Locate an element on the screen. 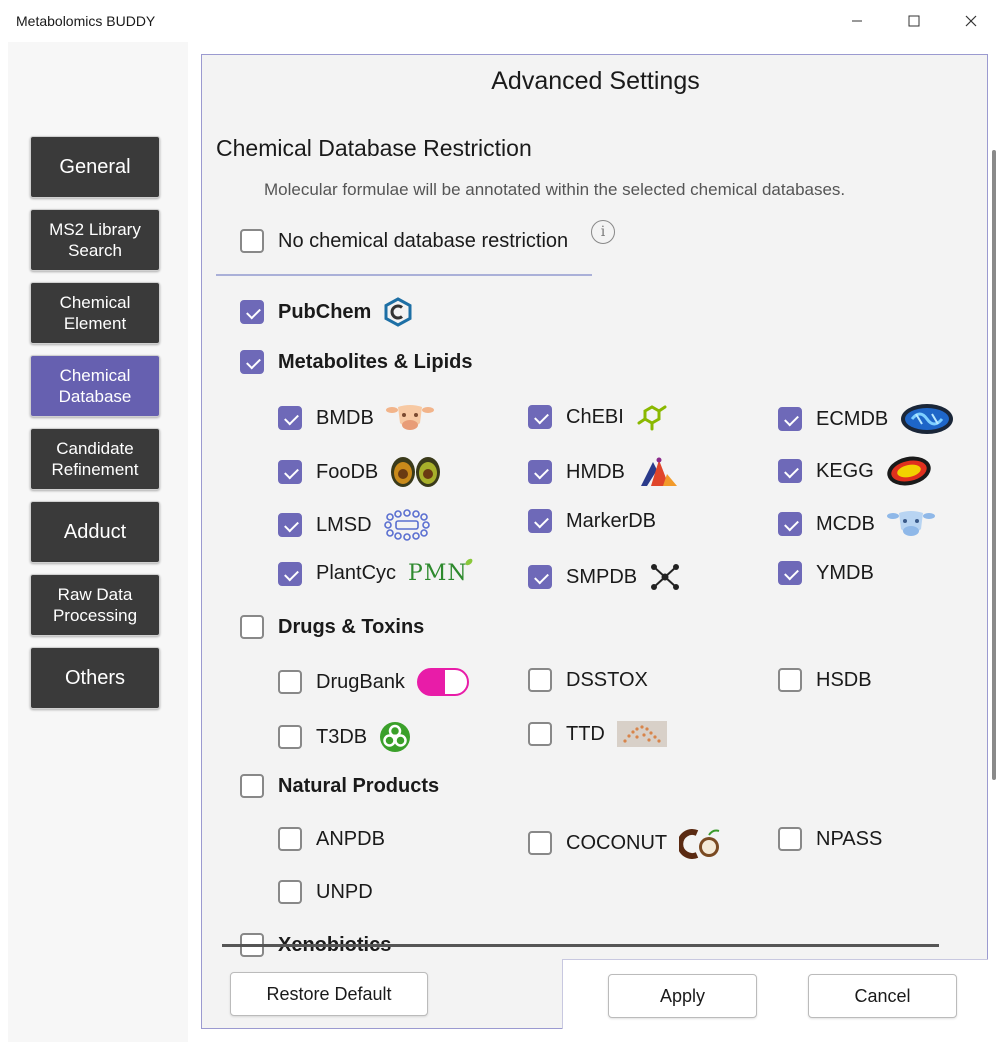 This screenshot has width=1002, height=1042. kegg-checkbox is located at coordinates (790, 471).